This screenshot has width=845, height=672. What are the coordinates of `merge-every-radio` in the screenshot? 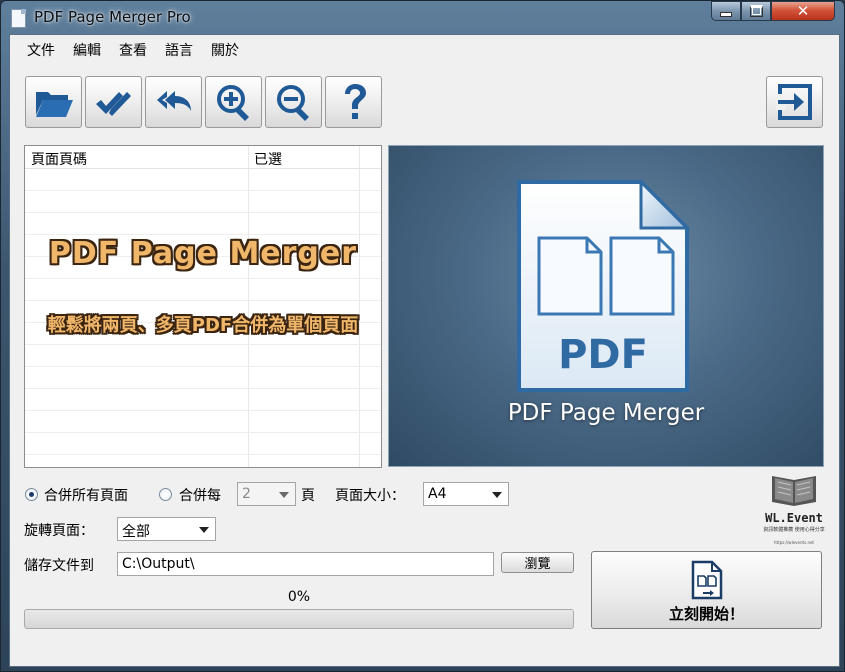 It's located at (165, 494).